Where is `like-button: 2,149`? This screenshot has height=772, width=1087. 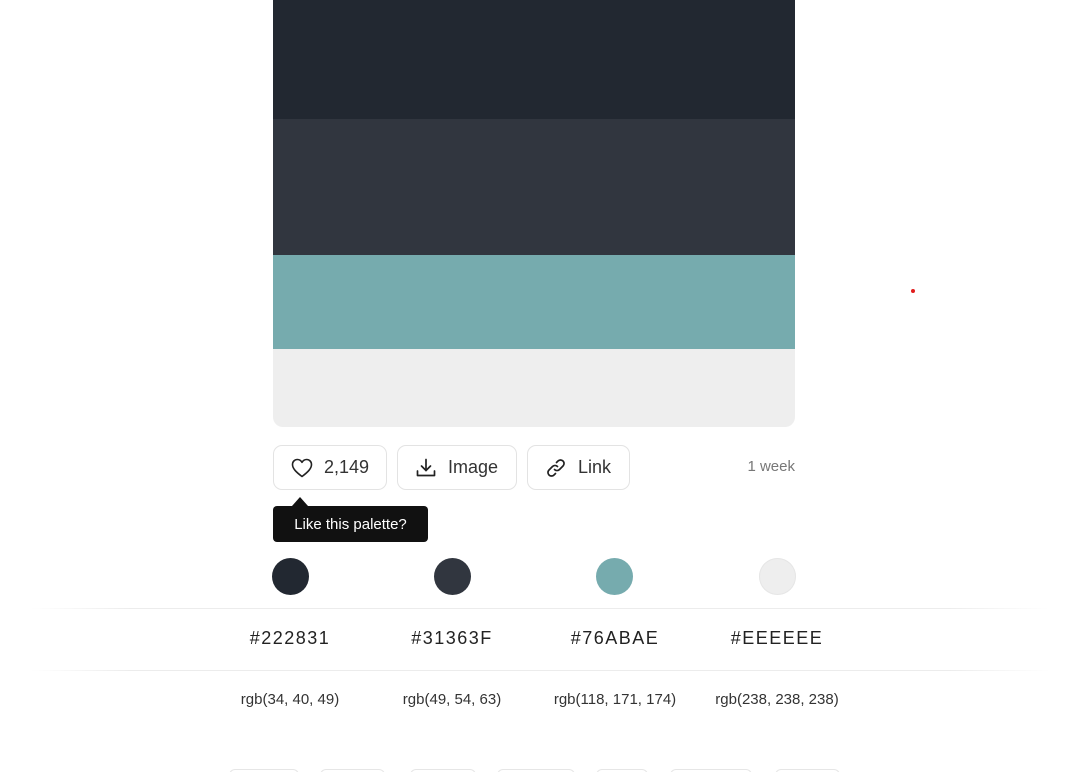 like-button: 2,149 is located at coordinates (330, 467).